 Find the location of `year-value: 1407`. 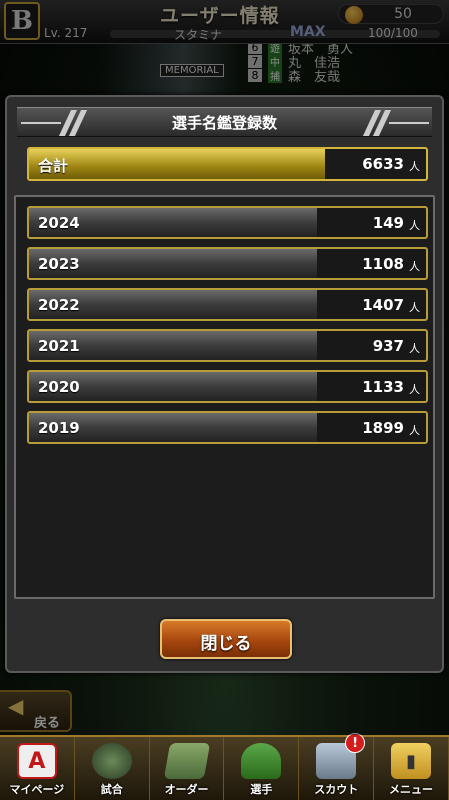

year-value: 1407 is located at coordinates (383, 305).